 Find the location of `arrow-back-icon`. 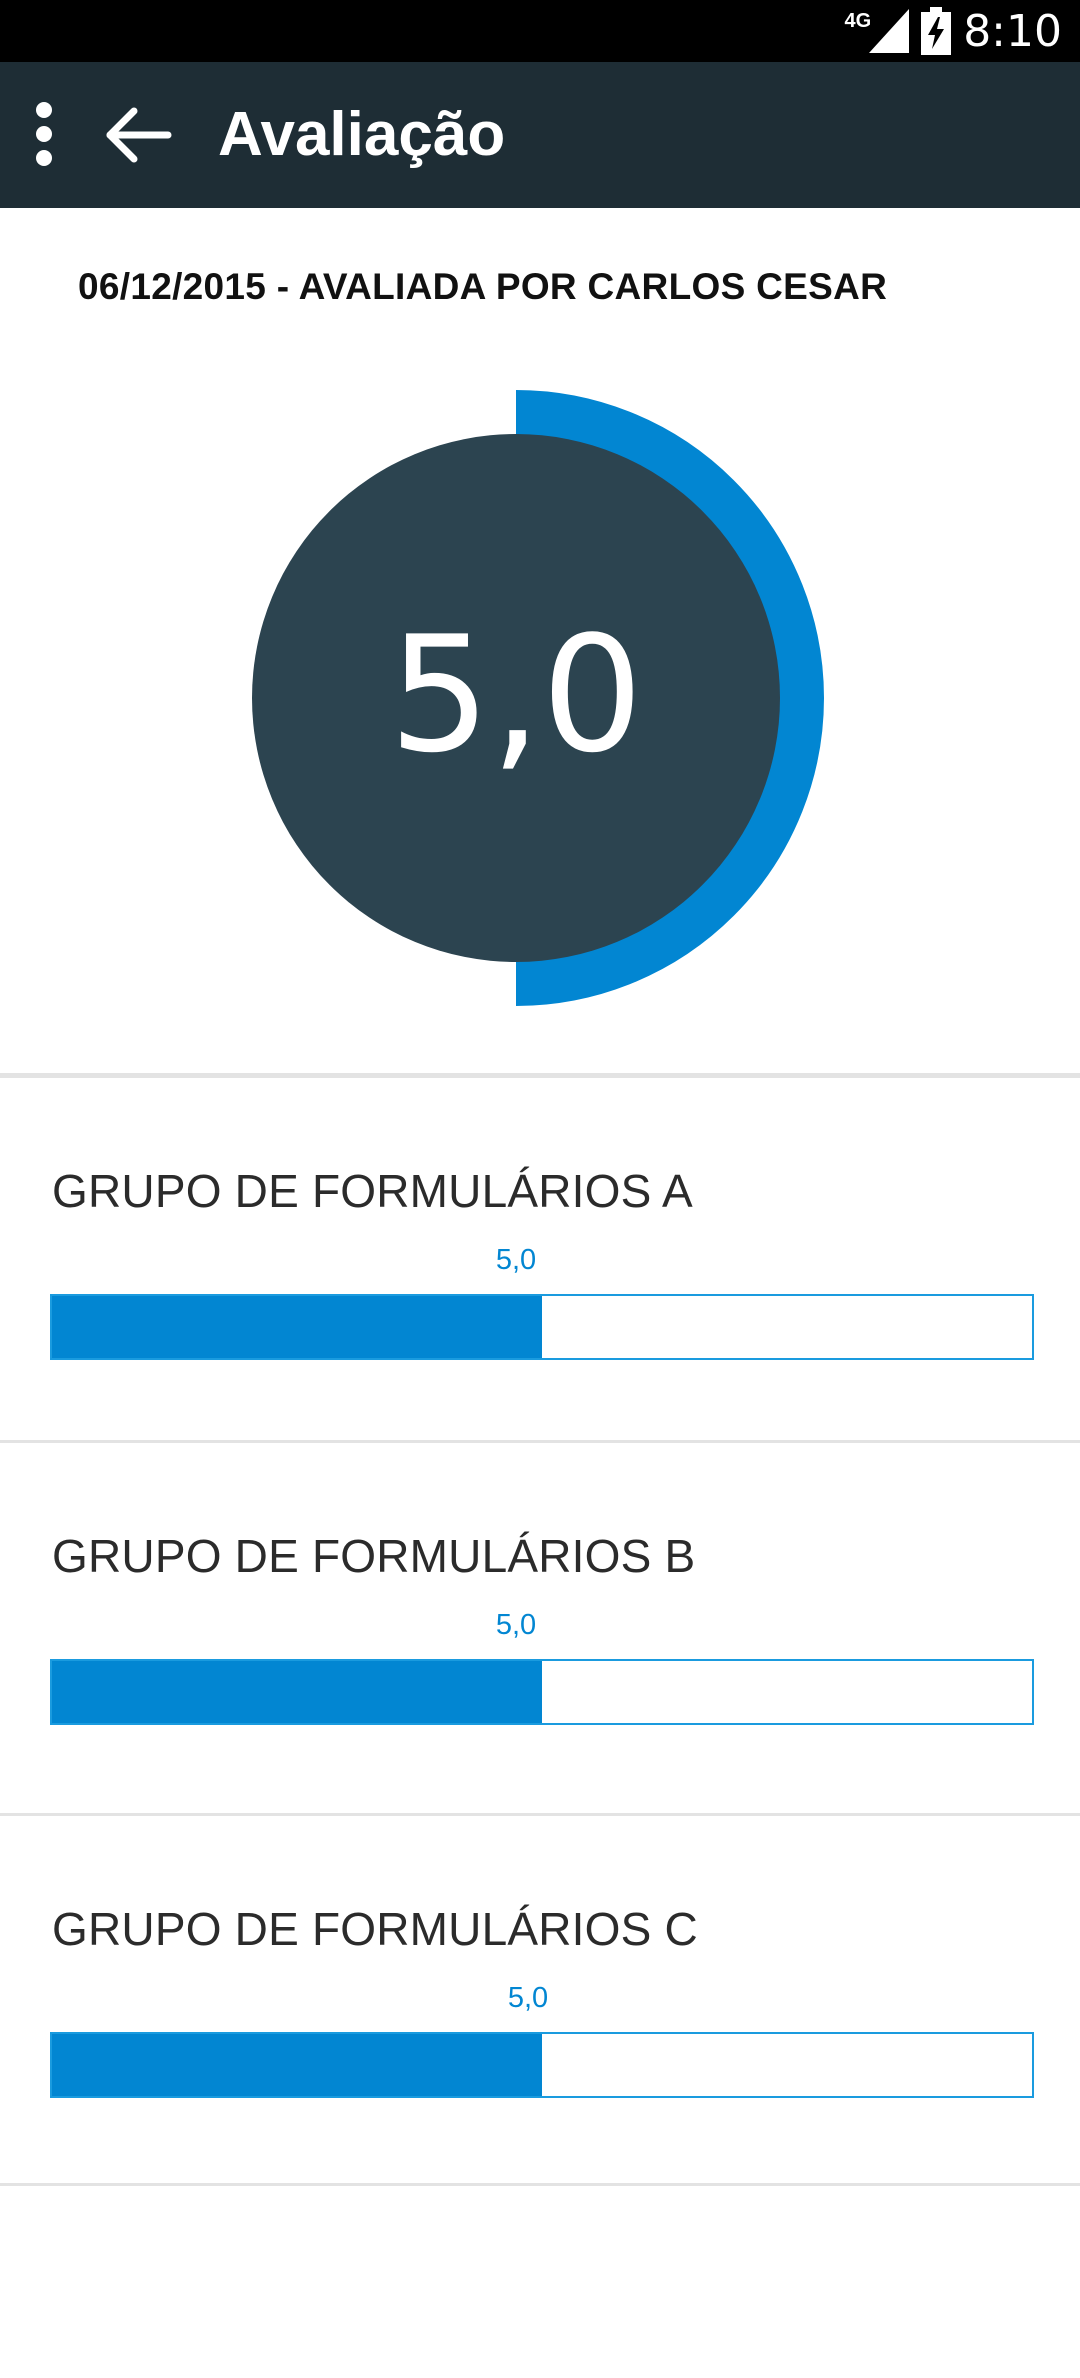

arrow-back-icon is located at coordinates (139, 135).